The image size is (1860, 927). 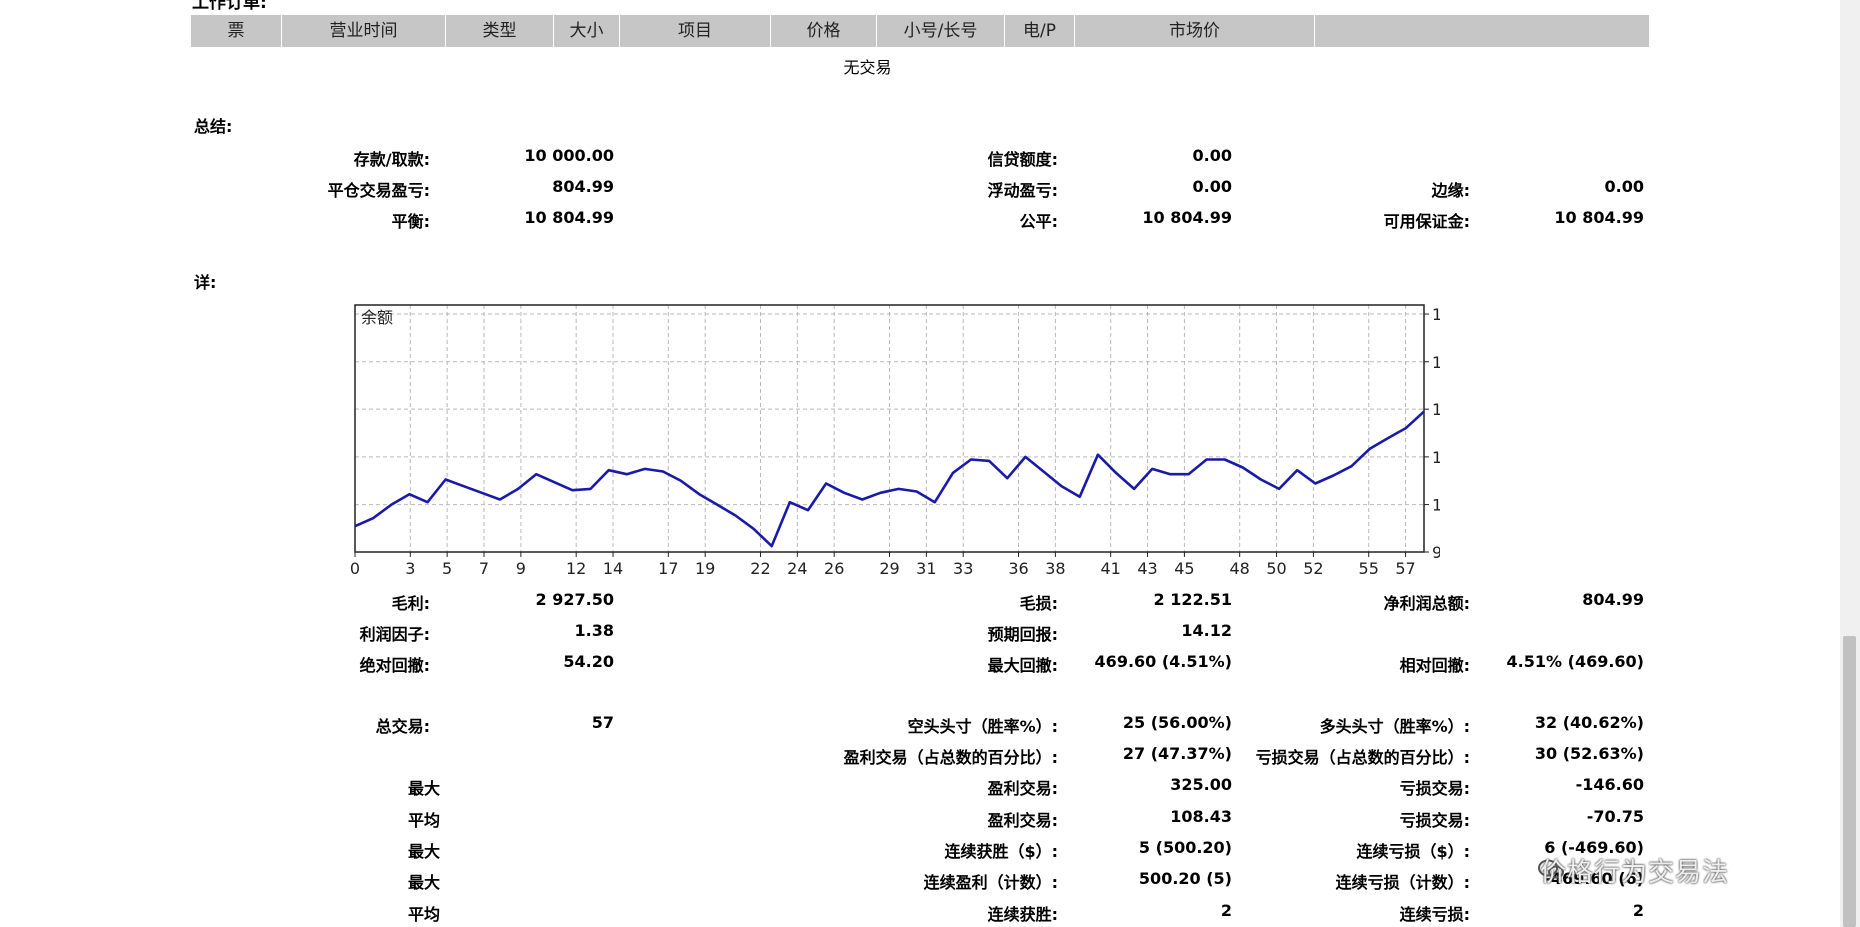 What do you see at coordinates (1436, 362) in the screenshot?
I see `y-tick-label: 10617` at bounding box center [1436, 362].